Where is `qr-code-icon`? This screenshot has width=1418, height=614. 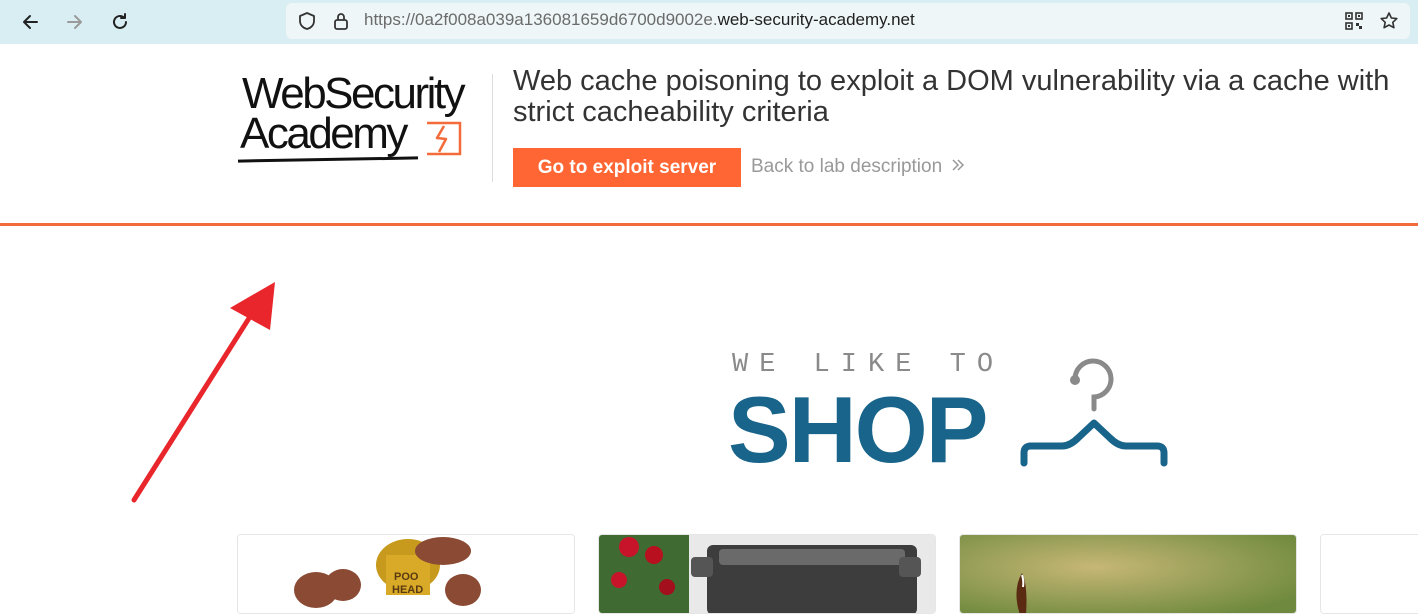 qr-code-icon is located at coordinates (1354, 21).